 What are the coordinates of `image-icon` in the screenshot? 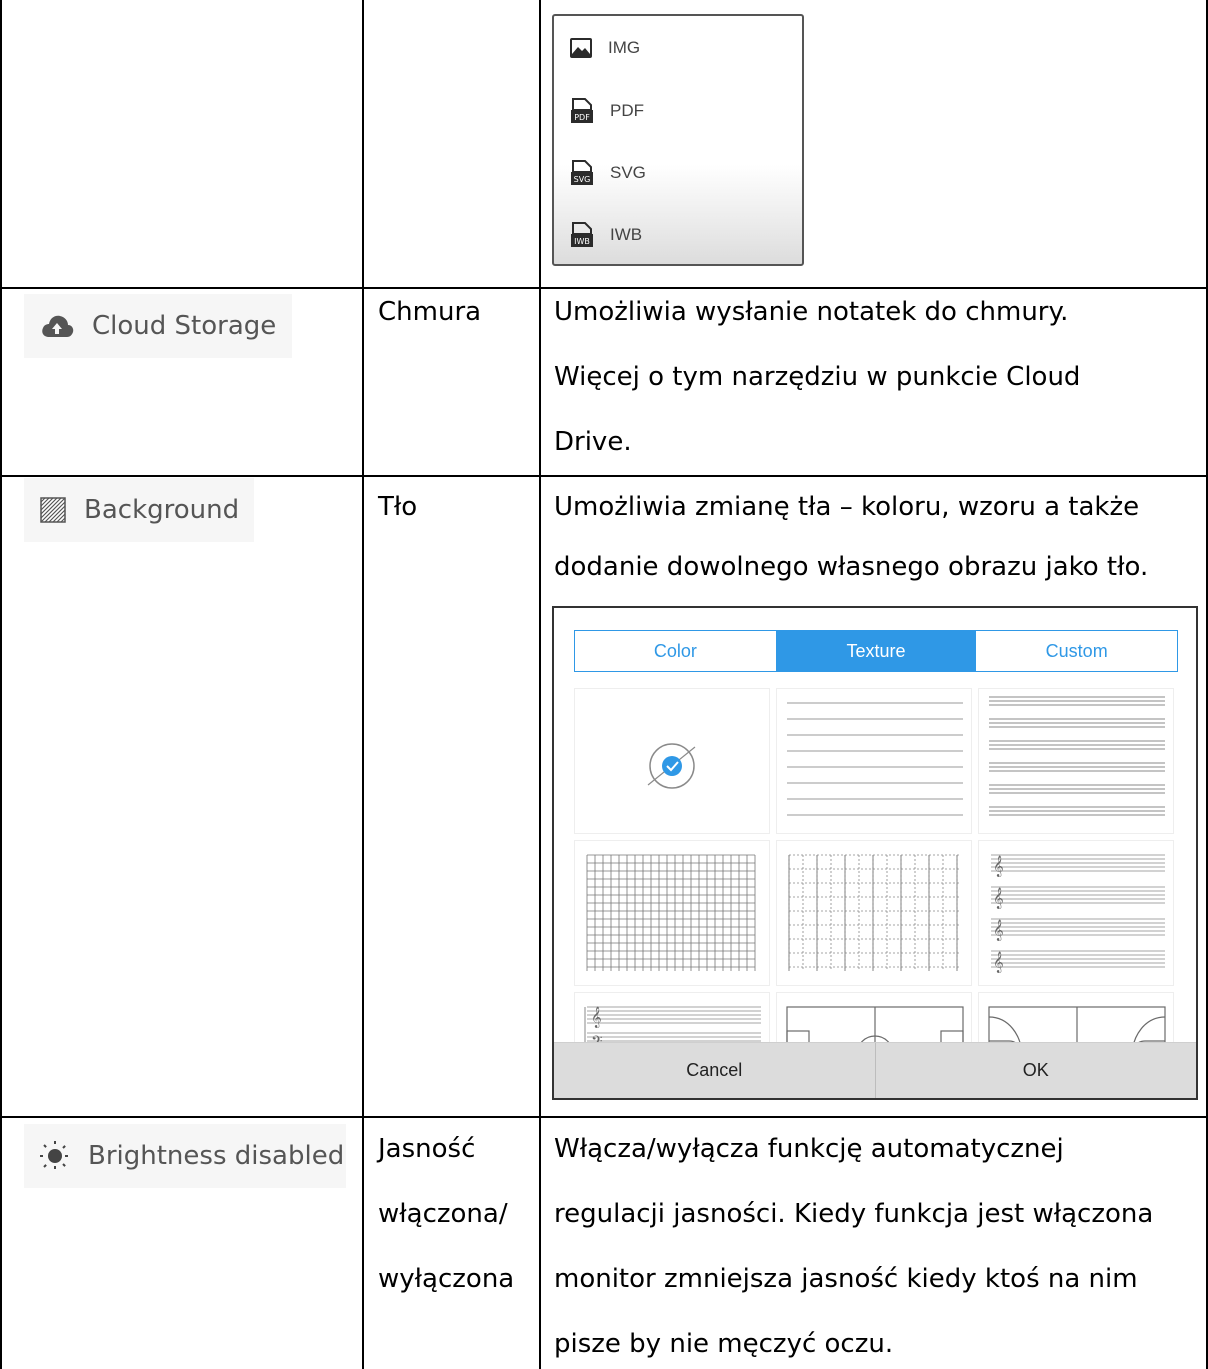 It's located at (581, 48).